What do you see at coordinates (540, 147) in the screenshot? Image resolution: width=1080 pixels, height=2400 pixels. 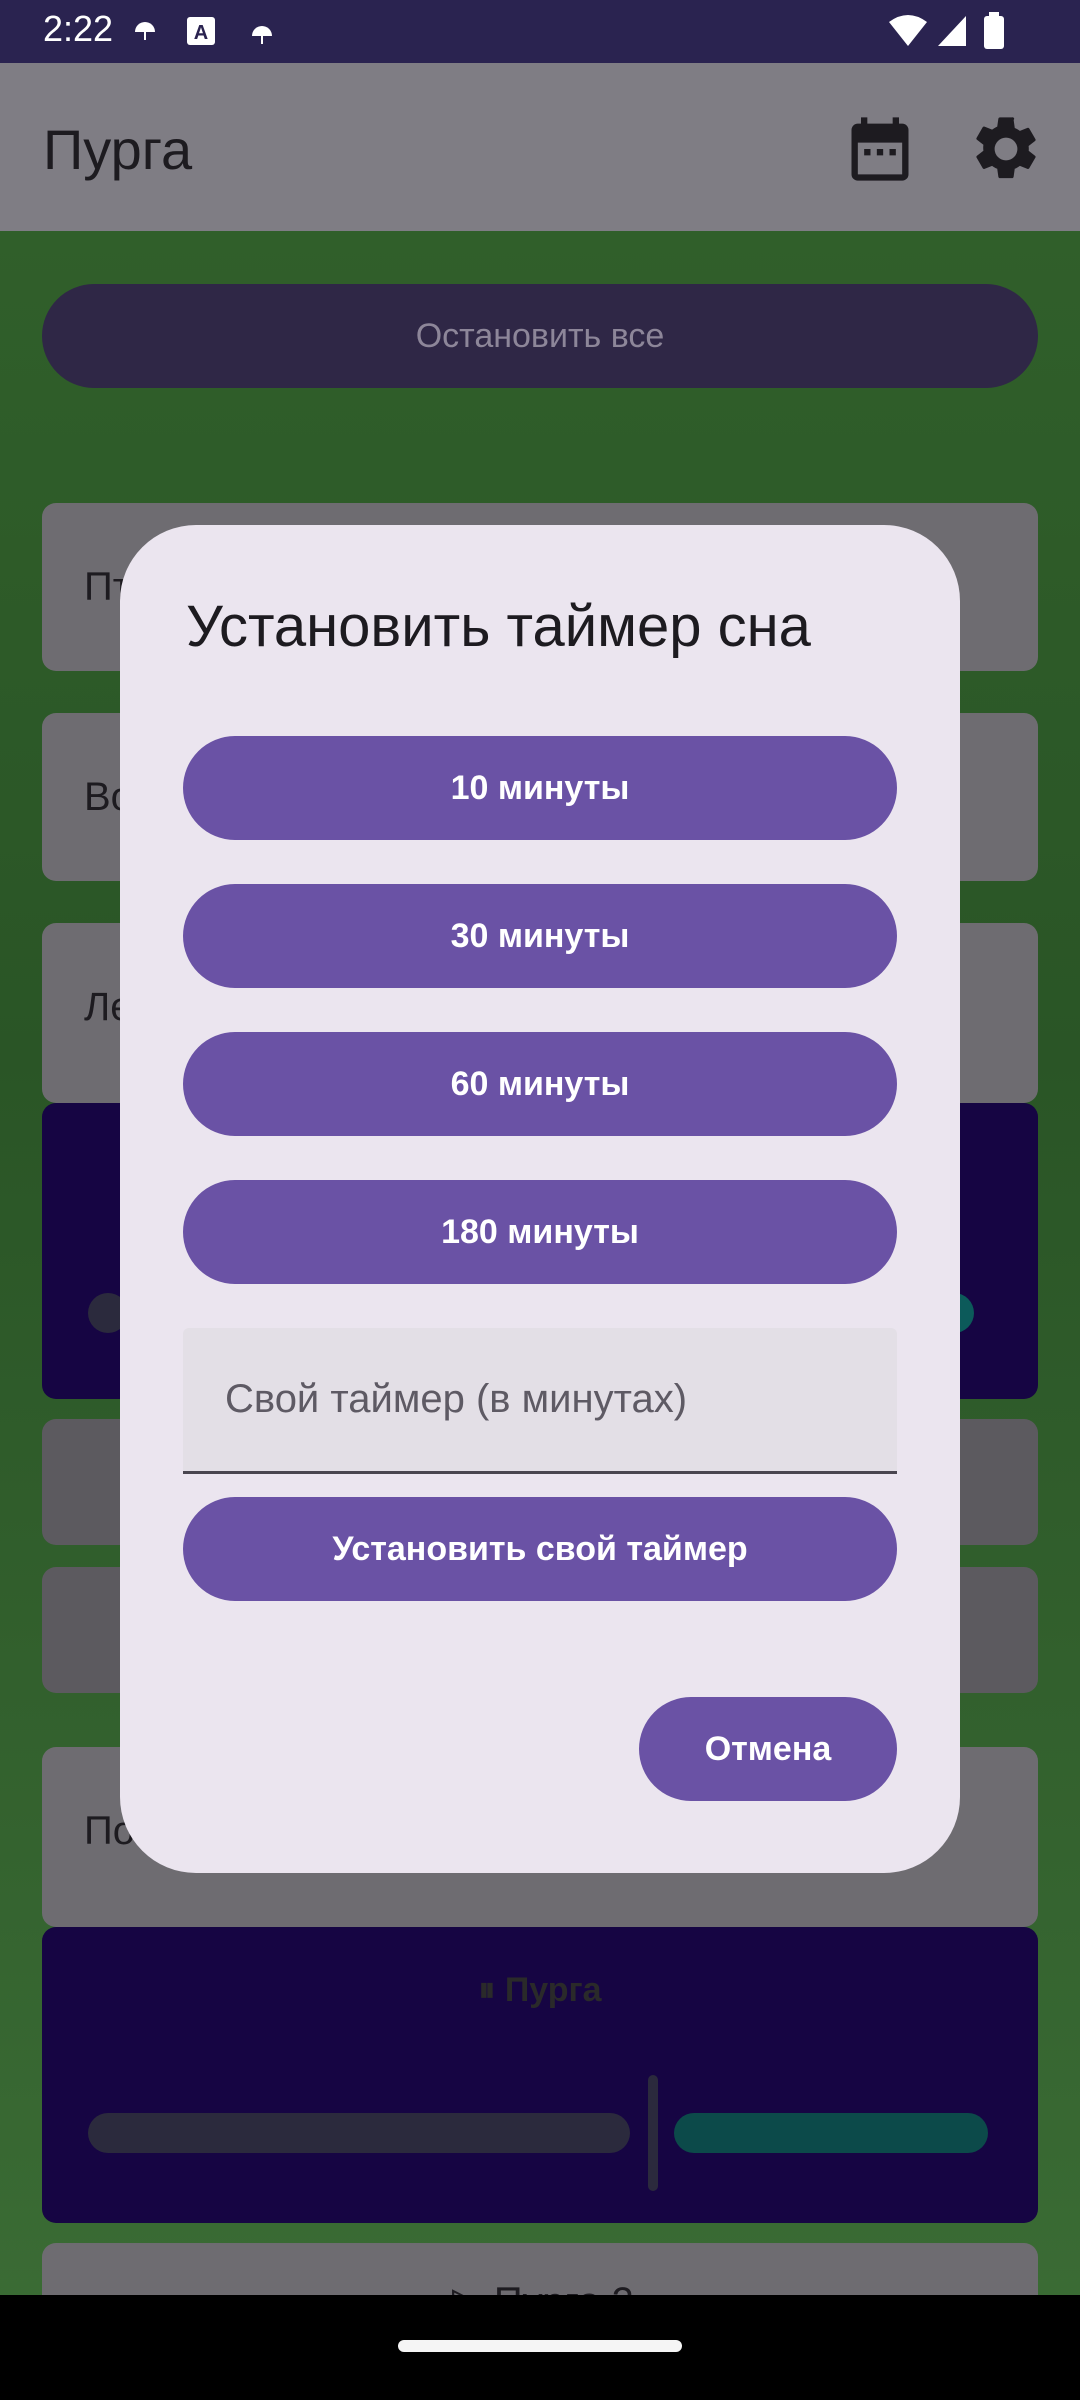 I see `app-bar: Пурга` at bounding box center [540, 147].